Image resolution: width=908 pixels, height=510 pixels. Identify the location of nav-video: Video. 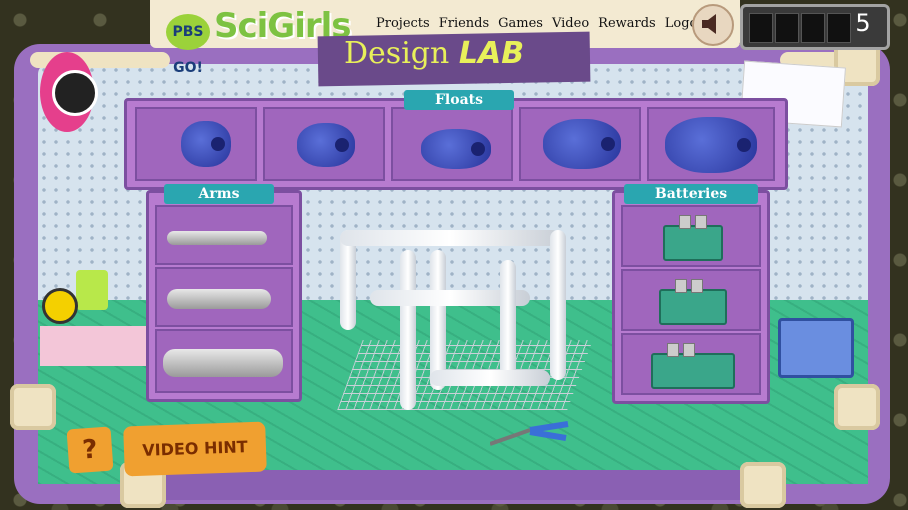
(570, 23).